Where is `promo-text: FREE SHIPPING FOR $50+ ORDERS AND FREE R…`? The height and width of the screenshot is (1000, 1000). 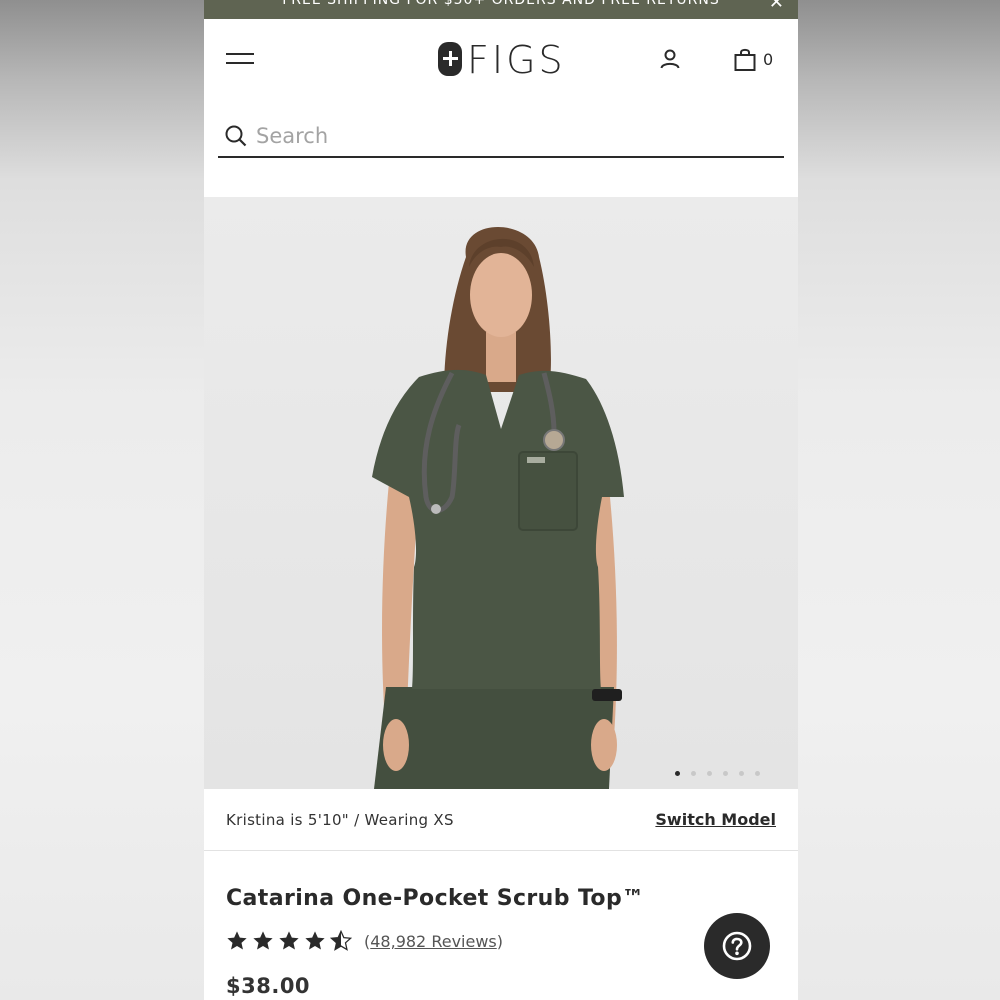
promo-text: FREE SHIPPING FOR $50+ ORDERS AND FREE R… is located at coordinates (501, 4).